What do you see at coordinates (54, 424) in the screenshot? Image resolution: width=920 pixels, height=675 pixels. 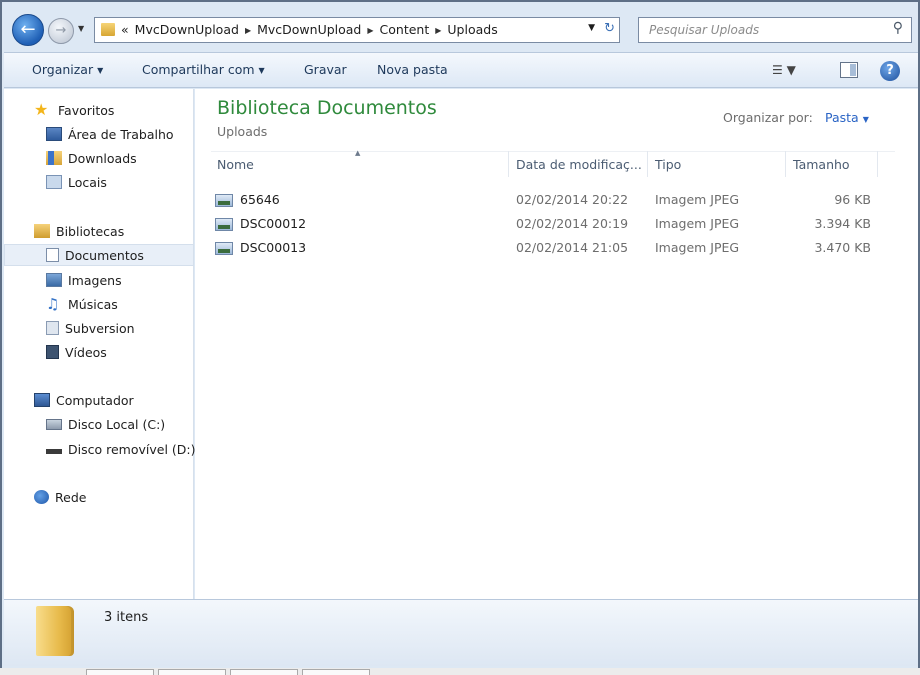 I see `hard-drive-icon` at bounding box center [54, 424].